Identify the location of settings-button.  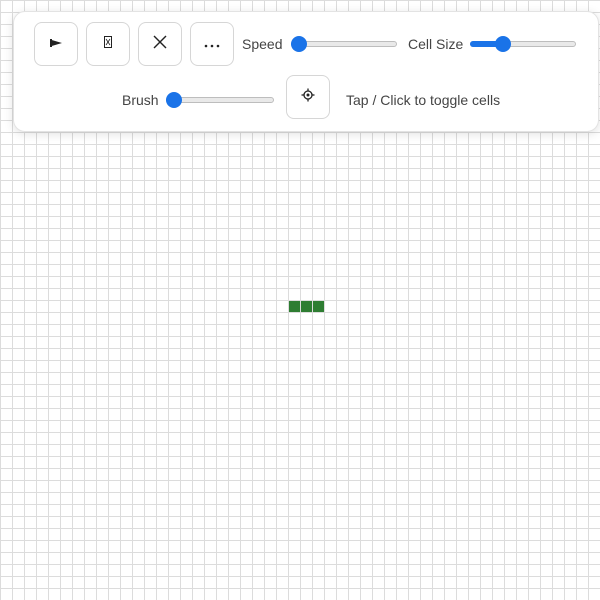
(308, 97).